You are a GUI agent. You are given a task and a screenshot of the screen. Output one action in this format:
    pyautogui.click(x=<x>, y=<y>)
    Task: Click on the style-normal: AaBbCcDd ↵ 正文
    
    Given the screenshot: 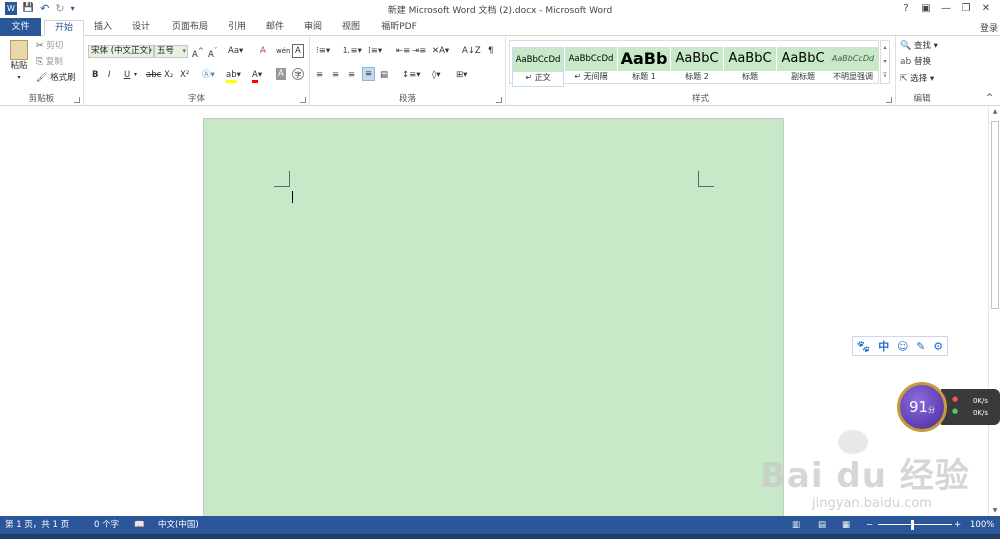 What is the action you would take?
    pyautogui.click(x=538, y=67)
    